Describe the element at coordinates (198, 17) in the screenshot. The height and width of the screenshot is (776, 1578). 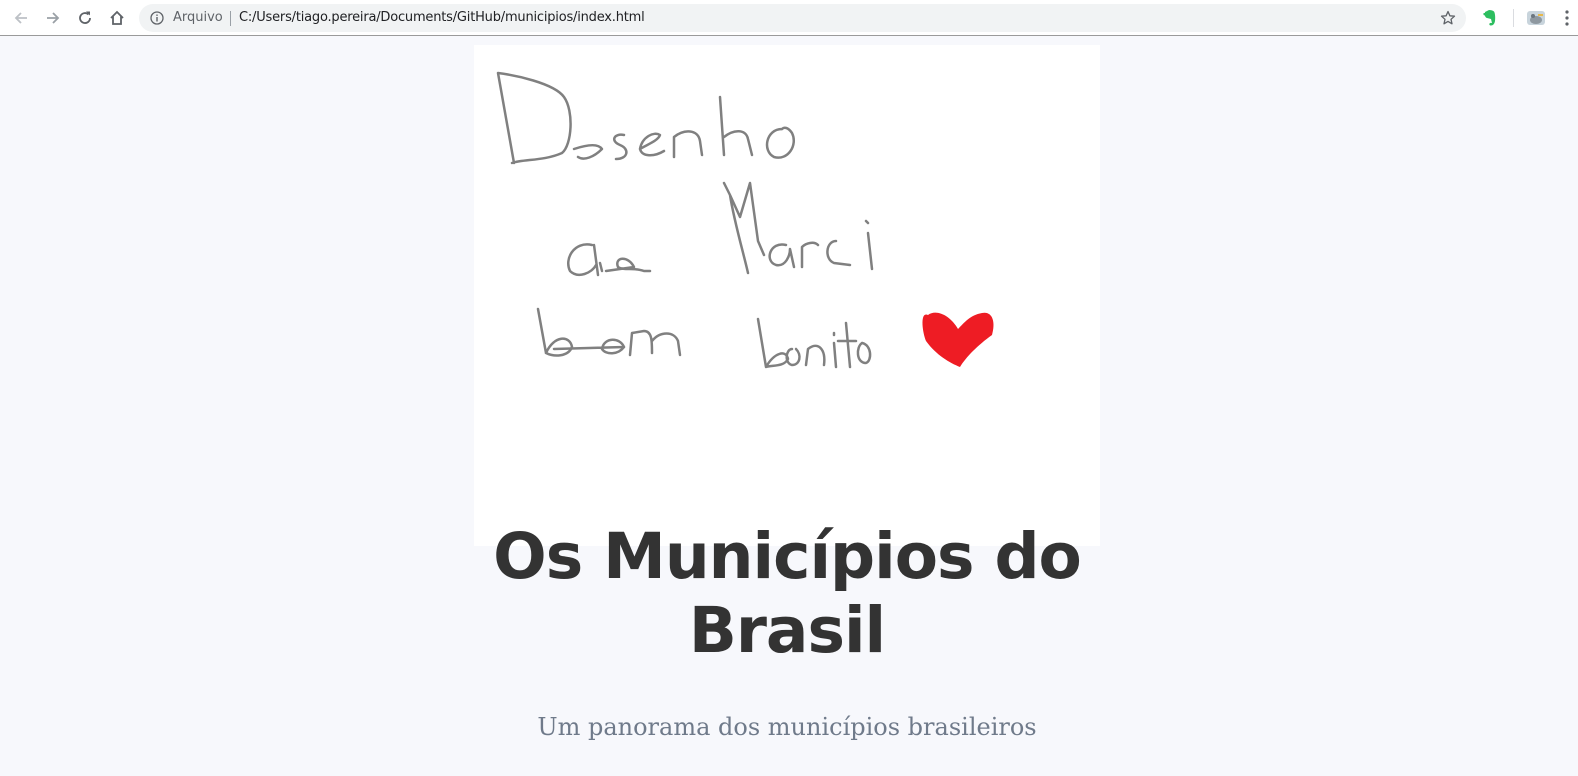
I see `scheme-label: Arquivo` at that location.